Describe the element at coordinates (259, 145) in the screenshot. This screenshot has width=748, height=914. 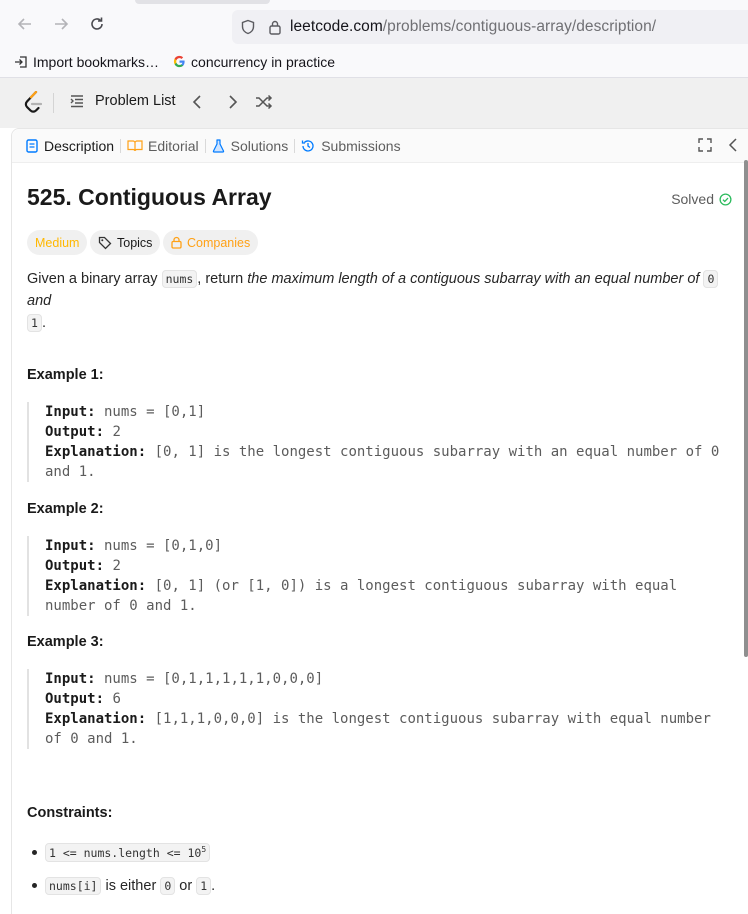
I see `tab-label: Solutions` at that location.